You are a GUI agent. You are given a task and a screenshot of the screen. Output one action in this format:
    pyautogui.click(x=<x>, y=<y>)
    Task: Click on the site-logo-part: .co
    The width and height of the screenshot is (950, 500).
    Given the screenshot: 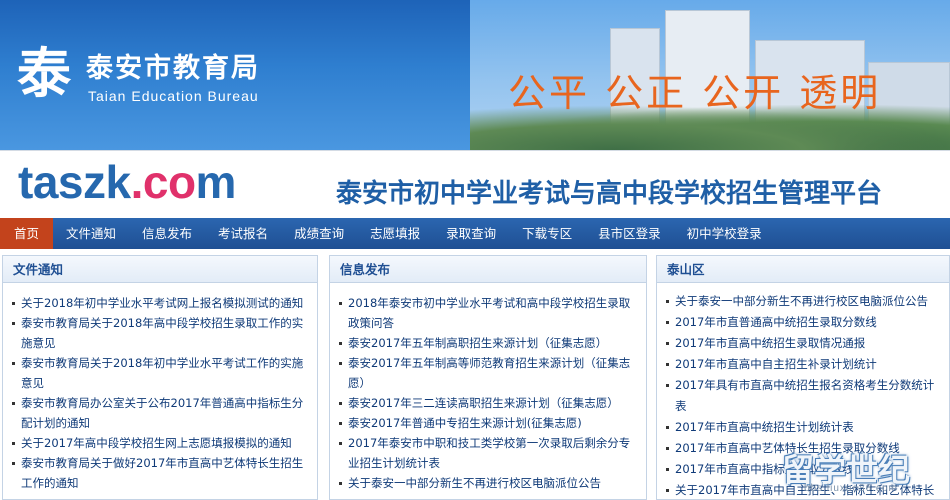 What is the action you would take?
    pyautogui.click(x=163, y=182)
    